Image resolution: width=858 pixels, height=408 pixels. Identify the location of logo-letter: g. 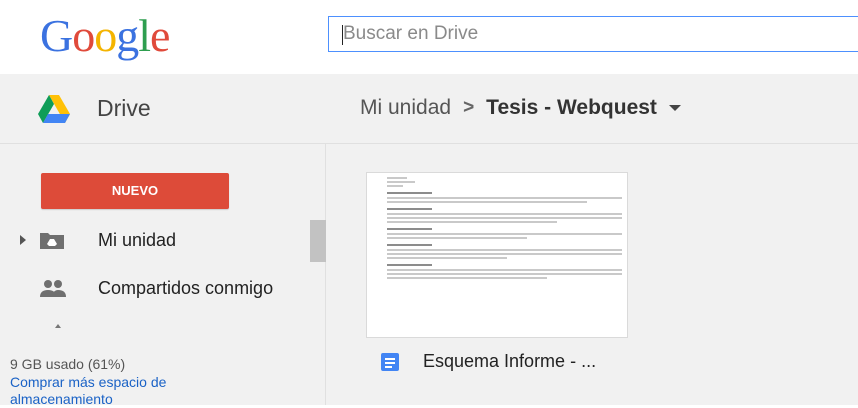
(127, 35).